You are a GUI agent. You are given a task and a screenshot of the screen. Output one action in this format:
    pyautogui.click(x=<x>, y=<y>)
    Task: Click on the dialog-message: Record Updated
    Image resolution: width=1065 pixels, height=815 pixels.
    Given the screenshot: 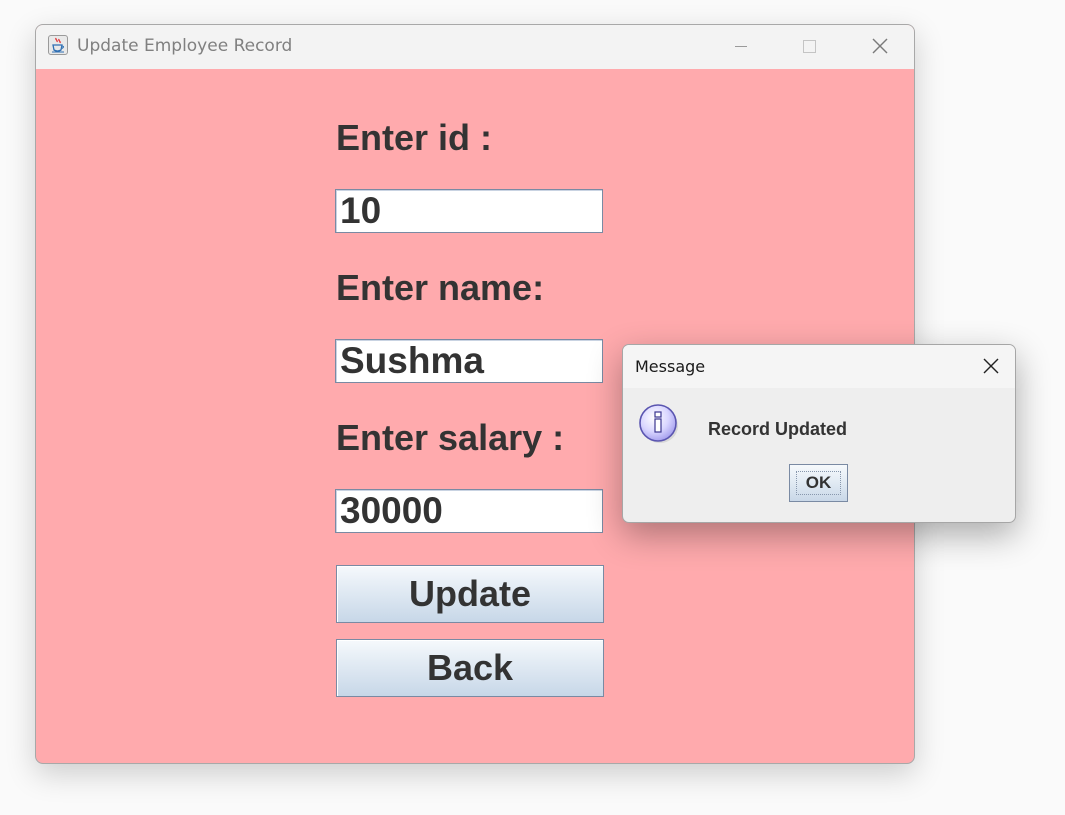 What is the action you would take?
    pyautogui.click(x=778, y=429)
    